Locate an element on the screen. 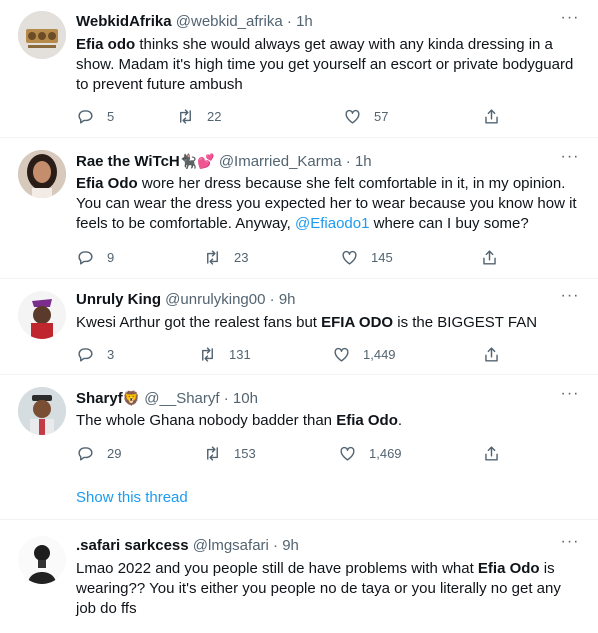 Image resolution: width=598 pixels, height=633 pixels. retweet-count: 153 is located at coordinates (245, 453).